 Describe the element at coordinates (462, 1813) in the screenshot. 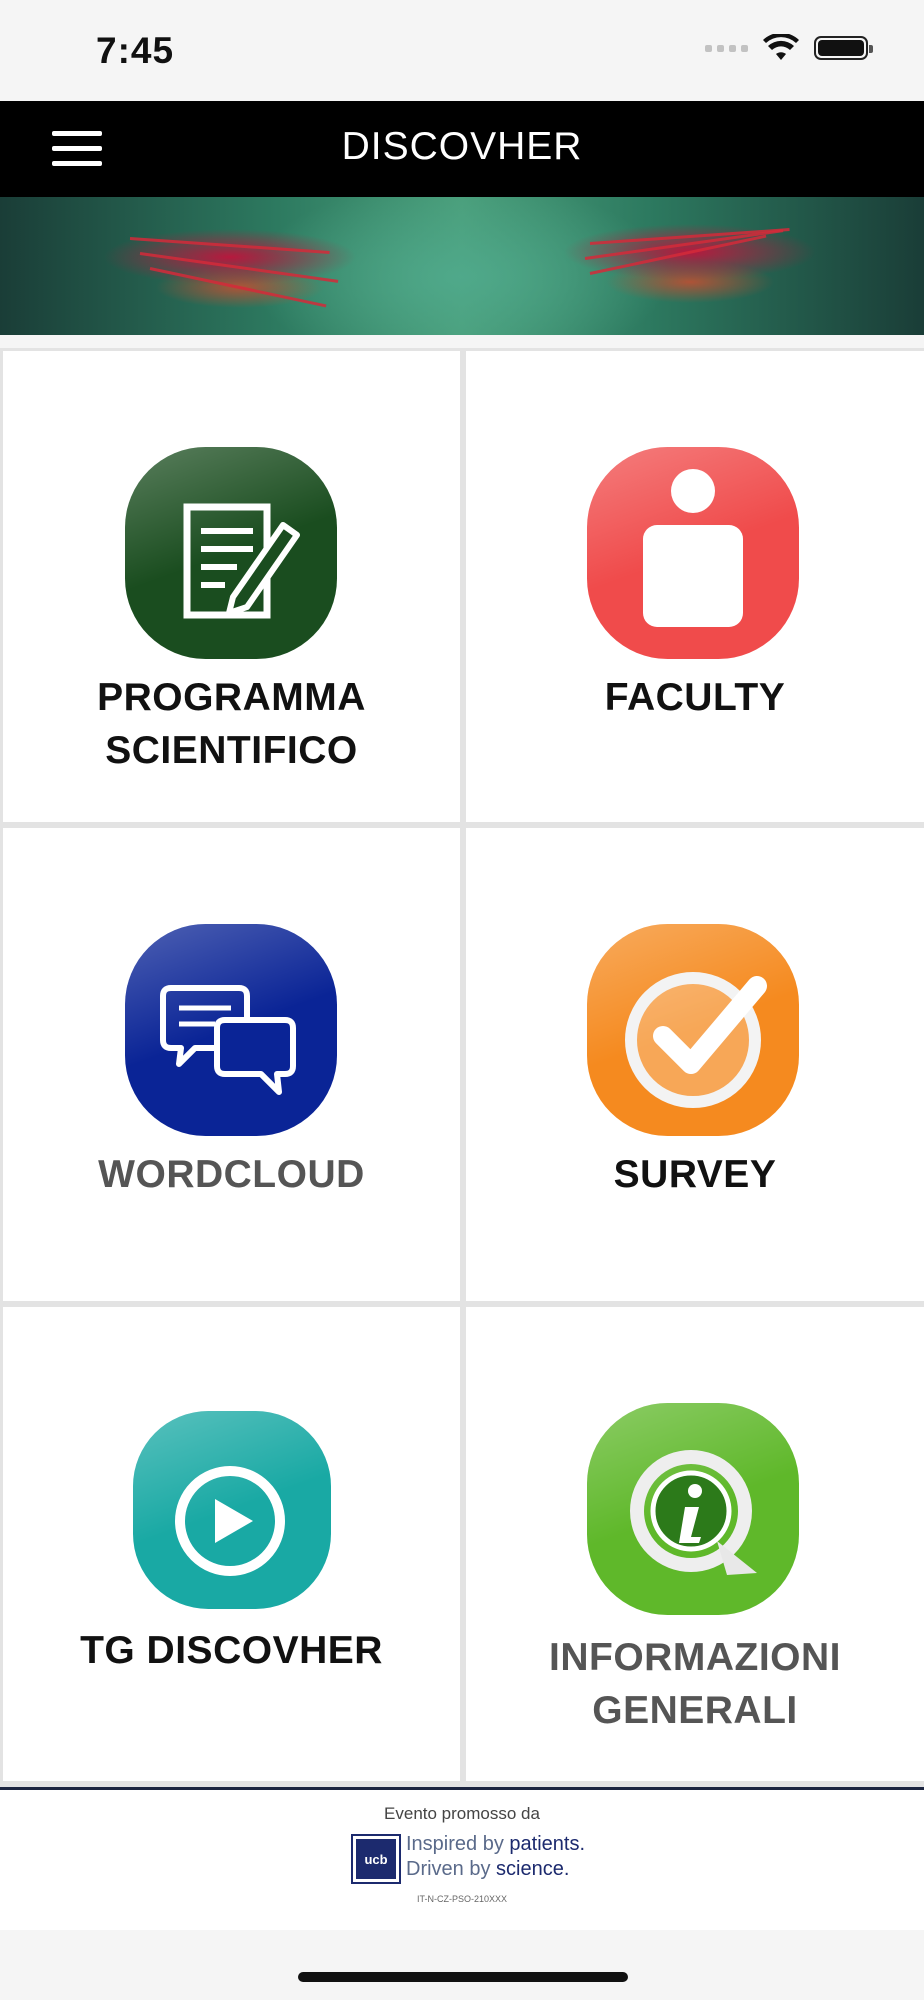

I see `promo-text: Evento promosso da` at that location.